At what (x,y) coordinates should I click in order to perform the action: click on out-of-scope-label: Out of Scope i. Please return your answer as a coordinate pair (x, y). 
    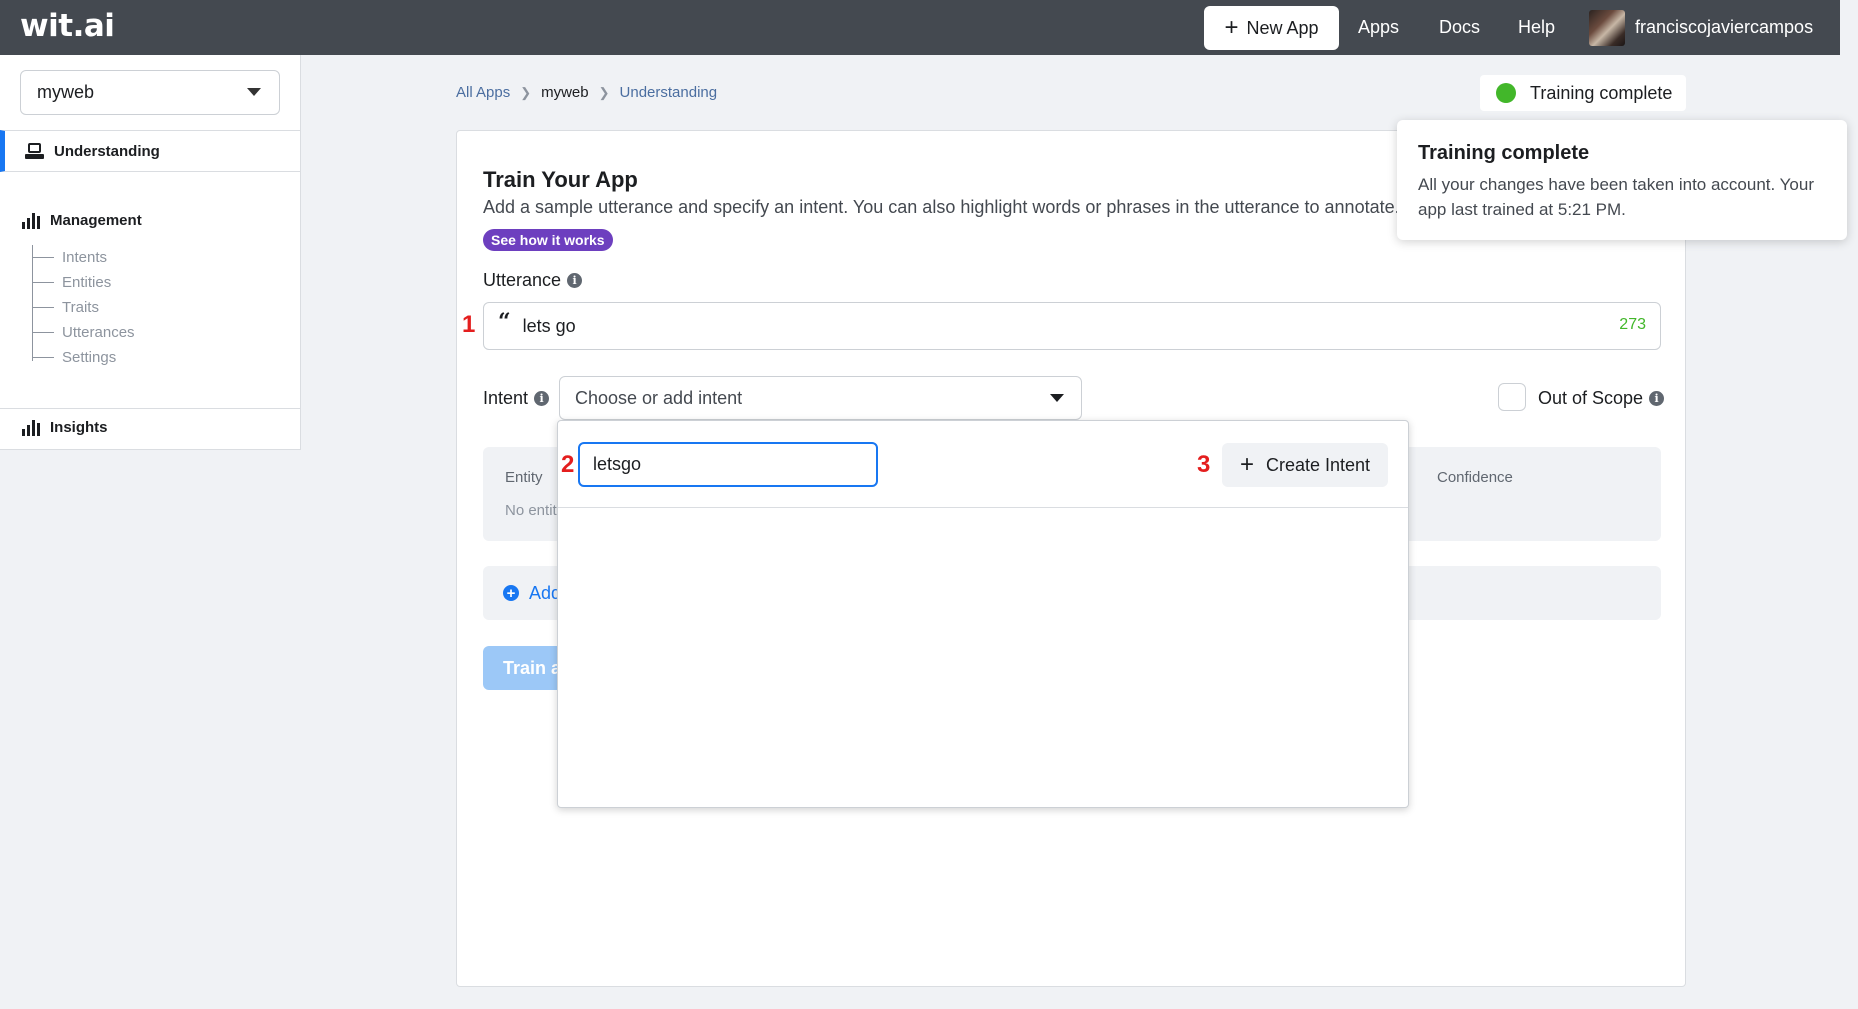
    Looking at the image, I should click on (1601, 398).